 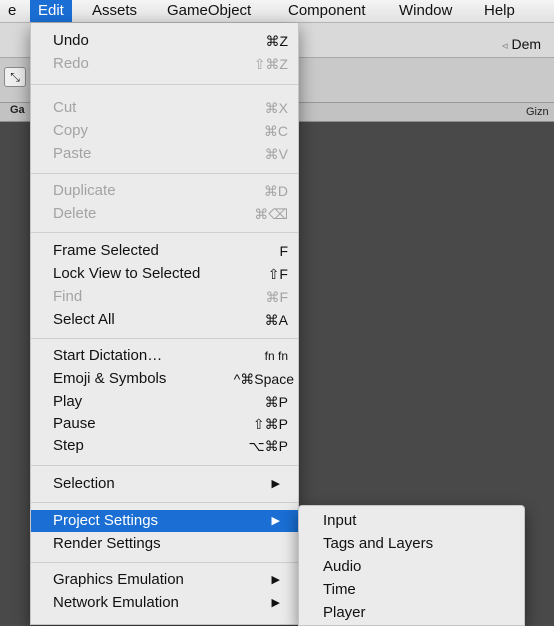 What do you see at coordinates (12, 11) in the screenshot?
I see `menubar-item-file: e` at bounding box center [12, 11].